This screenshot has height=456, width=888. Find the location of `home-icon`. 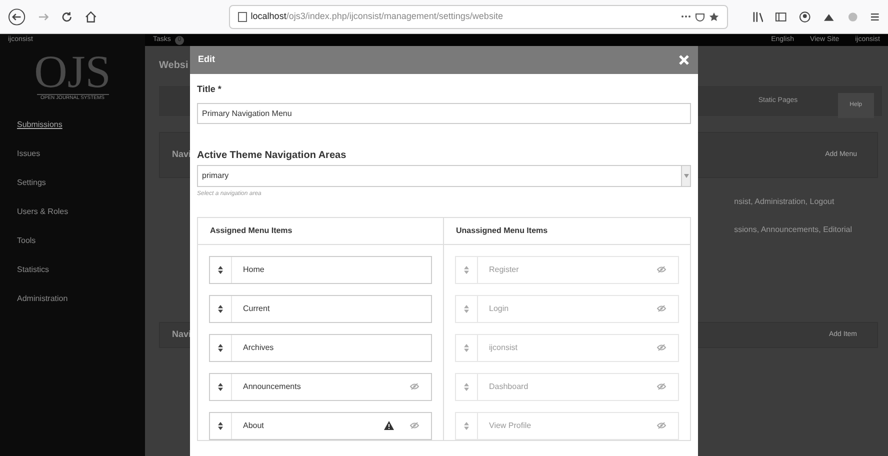

home-icon is located at coordinates (91, 16).